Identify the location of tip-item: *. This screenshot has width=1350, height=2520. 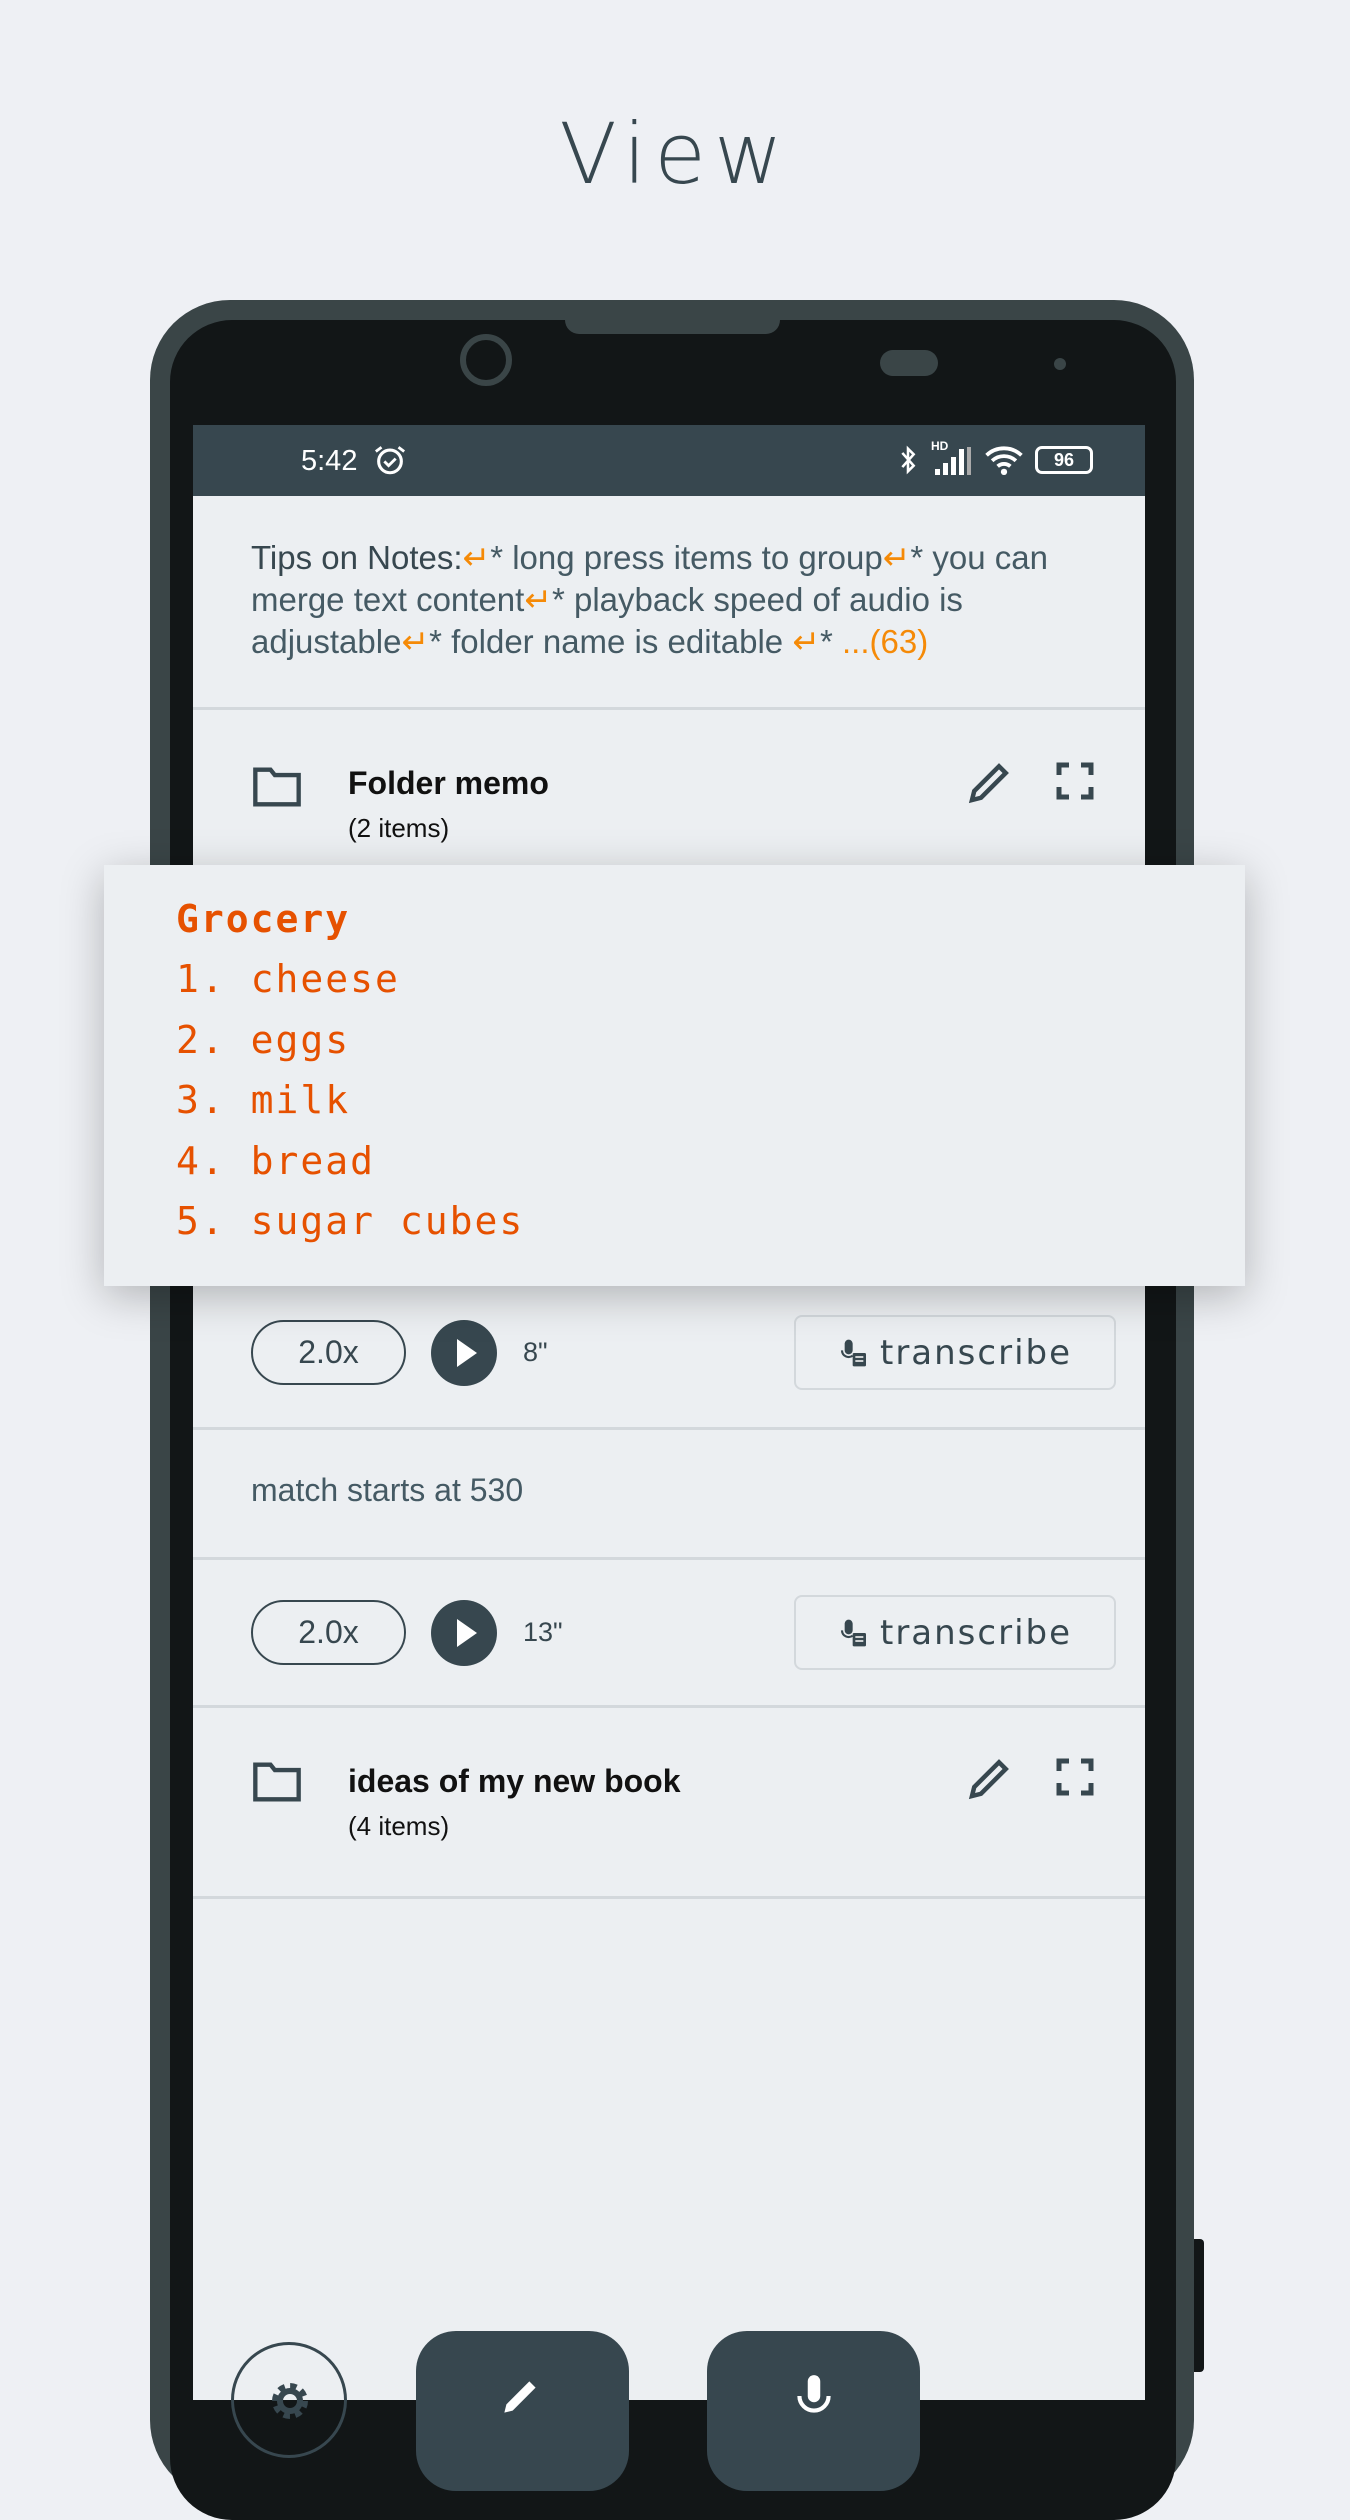
(826, 641).